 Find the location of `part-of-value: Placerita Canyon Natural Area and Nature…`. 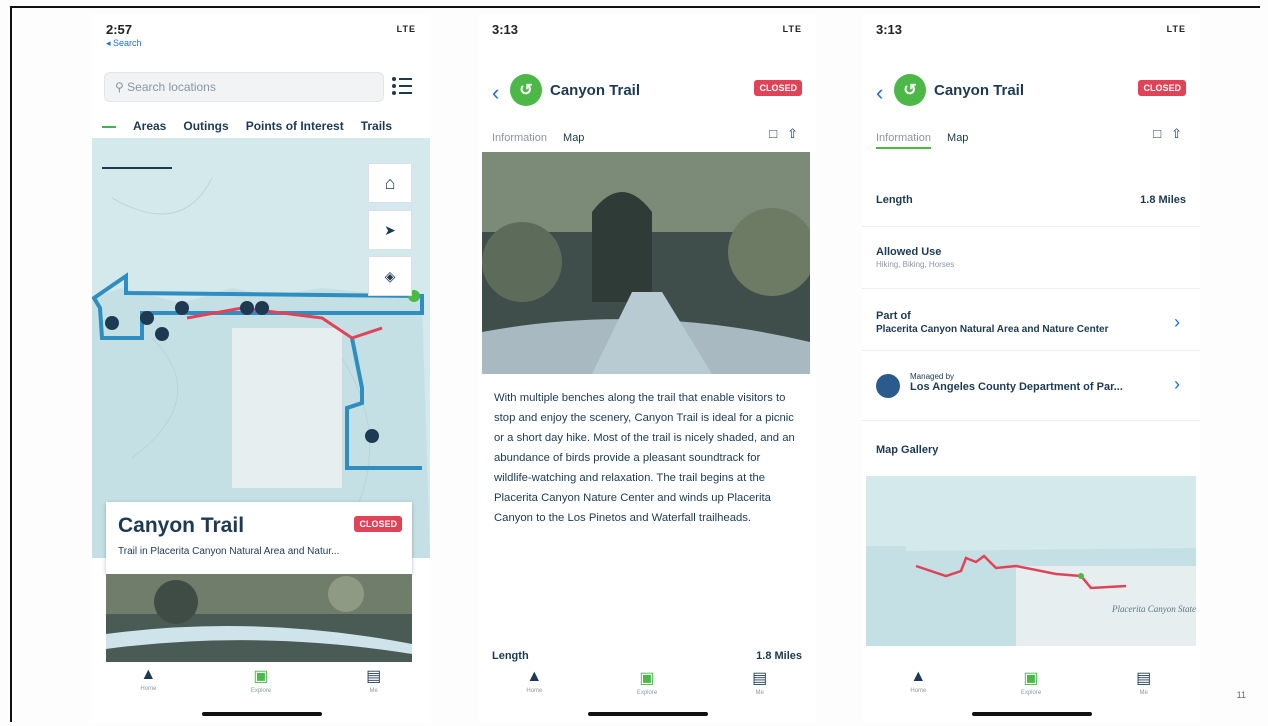

part-of-value: Placerita Canyon Natural Area and Nature… is located at coordinates (992, 329).